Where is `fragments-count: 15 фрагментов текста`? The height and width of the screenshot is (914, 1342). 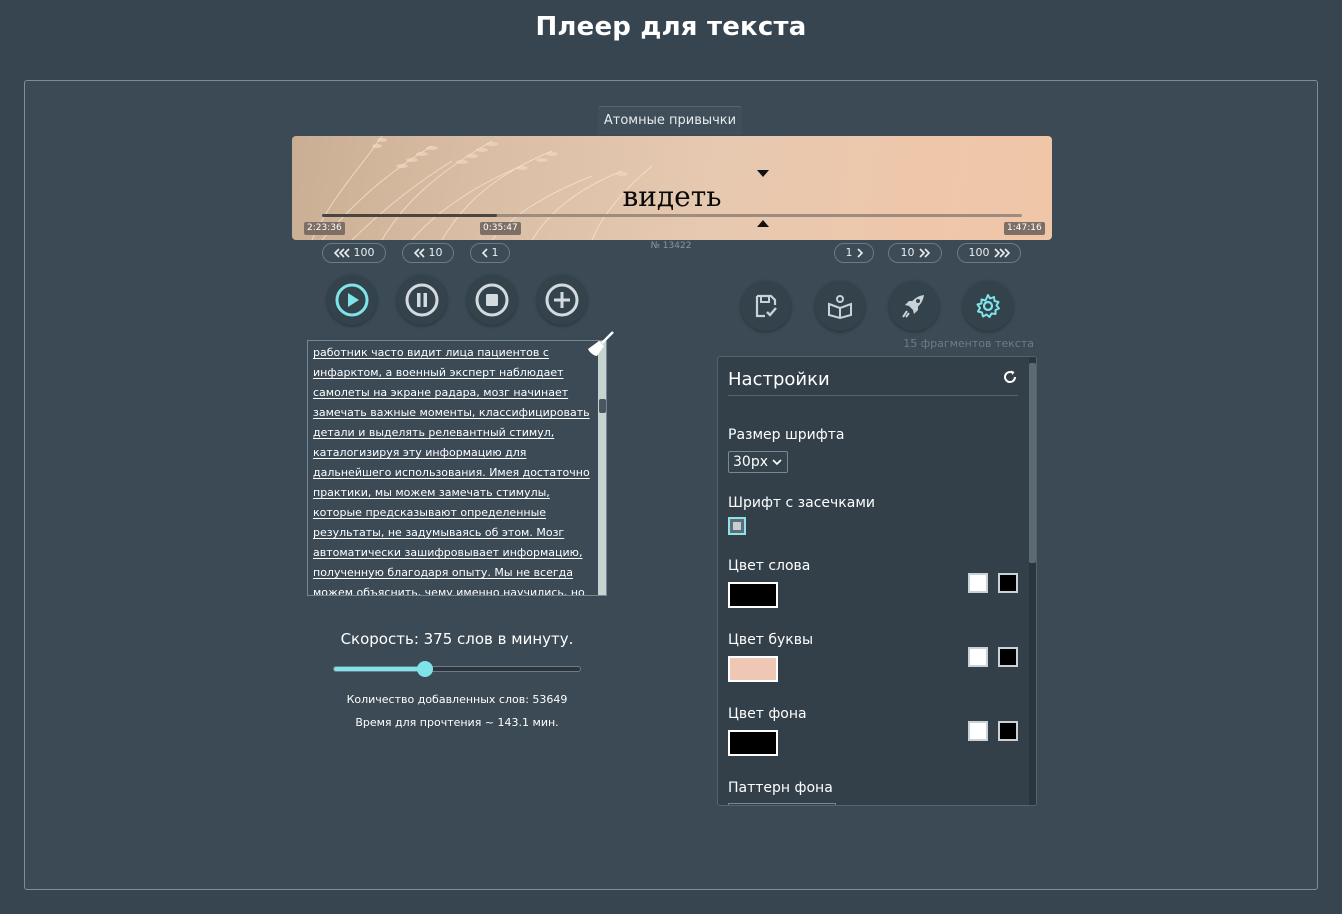
fragments-count: 15 фрагментов текста is located at coordinates (968, 343).